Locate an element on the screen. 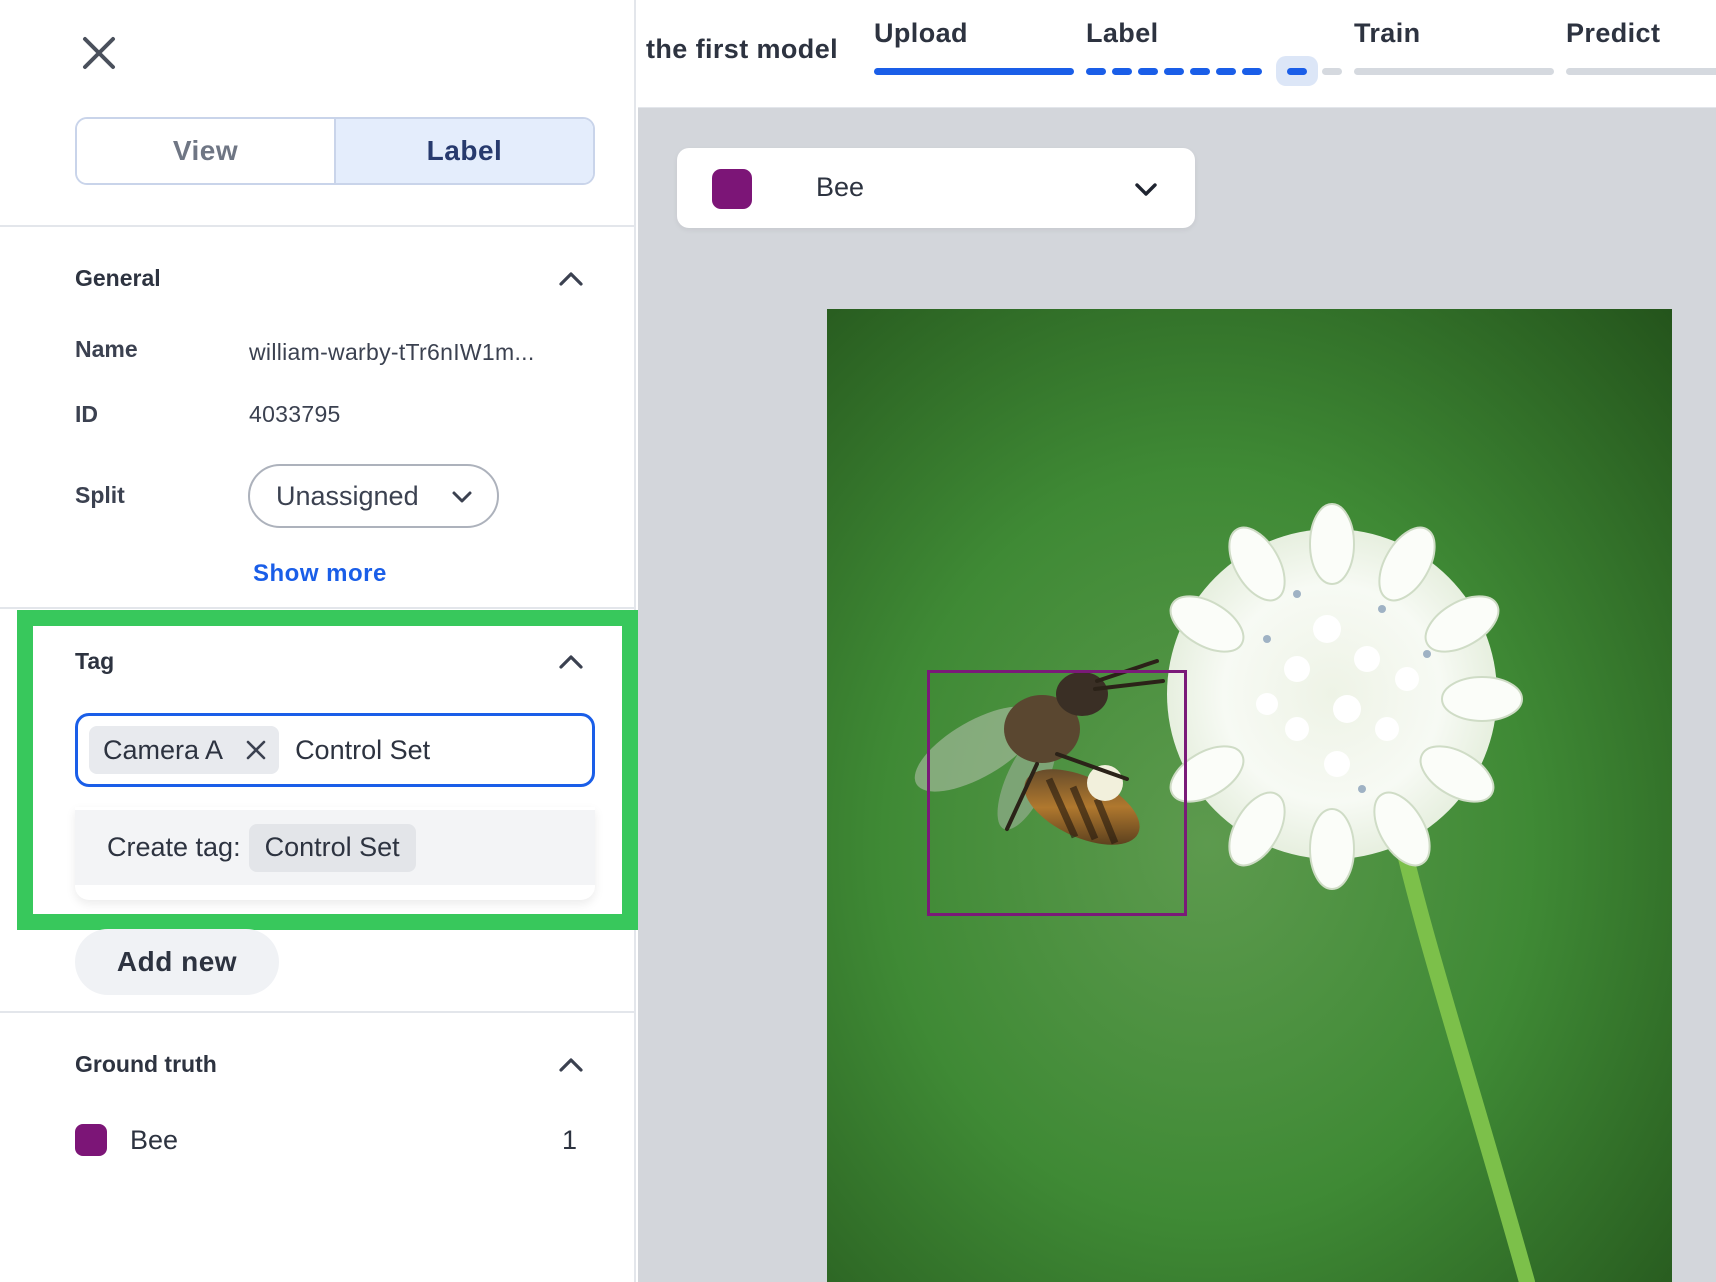 The image size is (1716, 1282). bee-class-color-swatch is located at coordinates (91, 1140).